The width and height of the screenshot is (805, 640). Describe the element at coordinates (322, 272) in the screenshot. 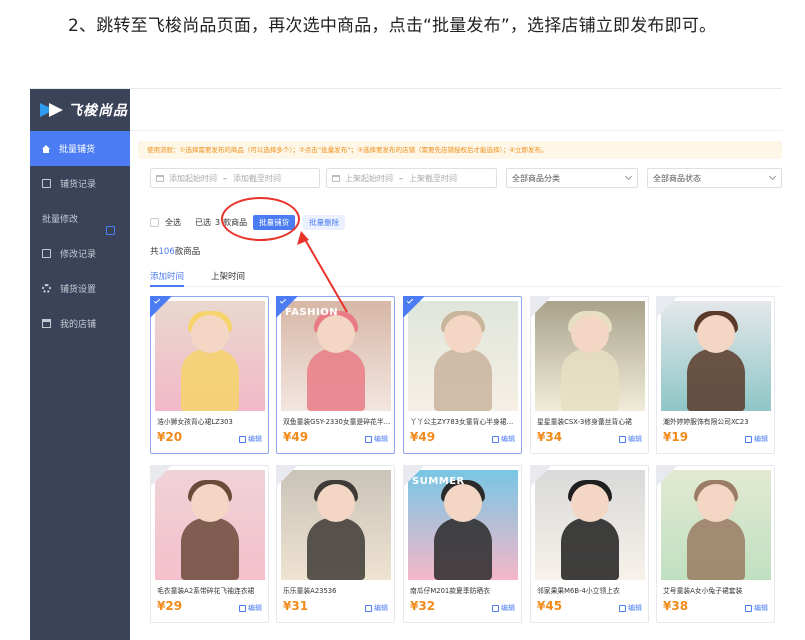

I see `annotation-arrow` at that location.